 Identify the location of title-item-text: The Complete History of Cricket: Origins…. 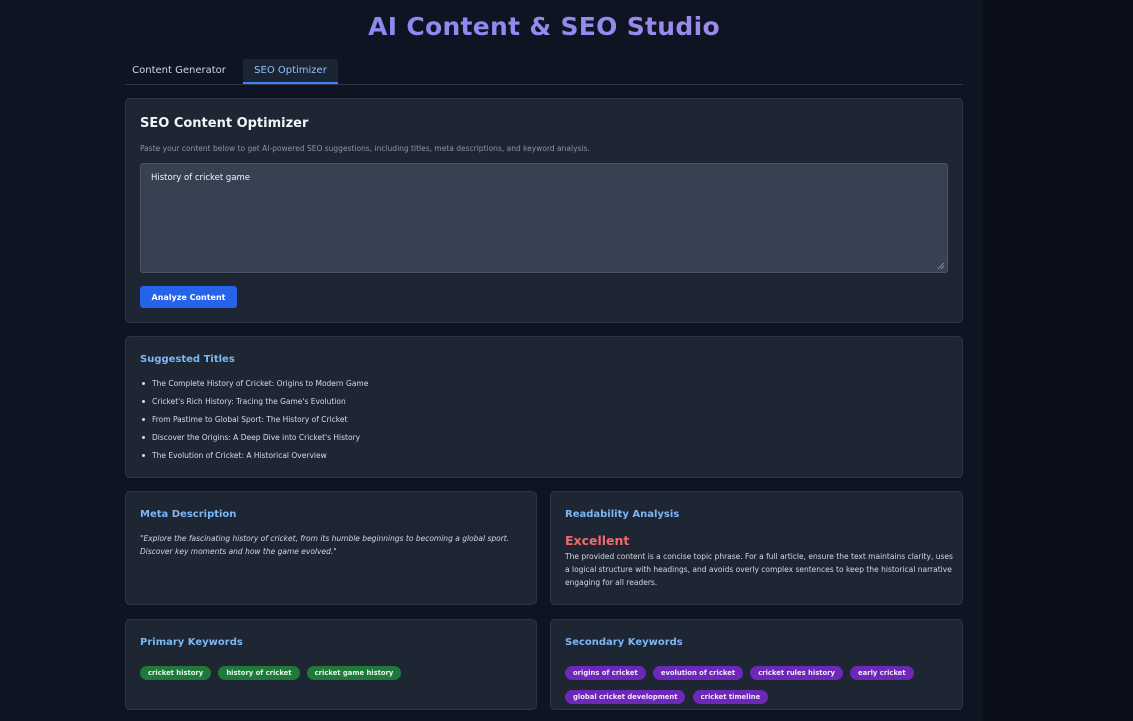
(260, 383).